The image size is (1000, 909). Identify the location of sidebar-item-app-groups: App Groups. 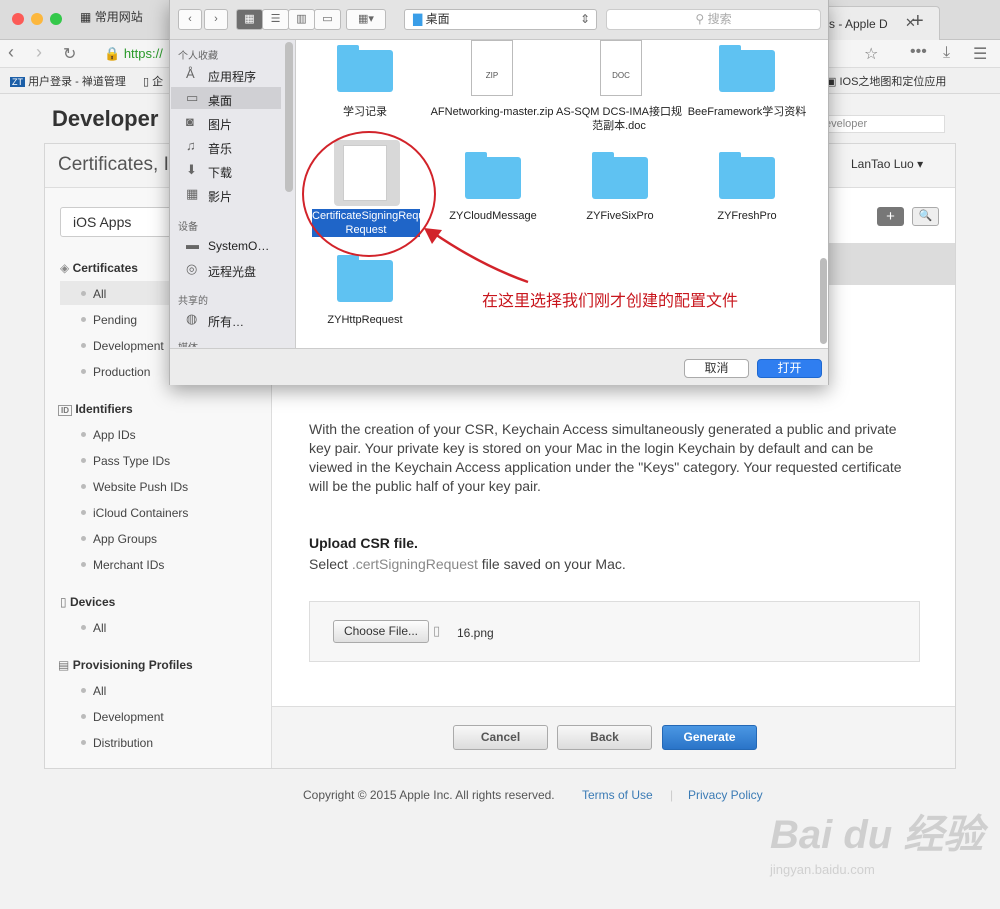
(125, 539).